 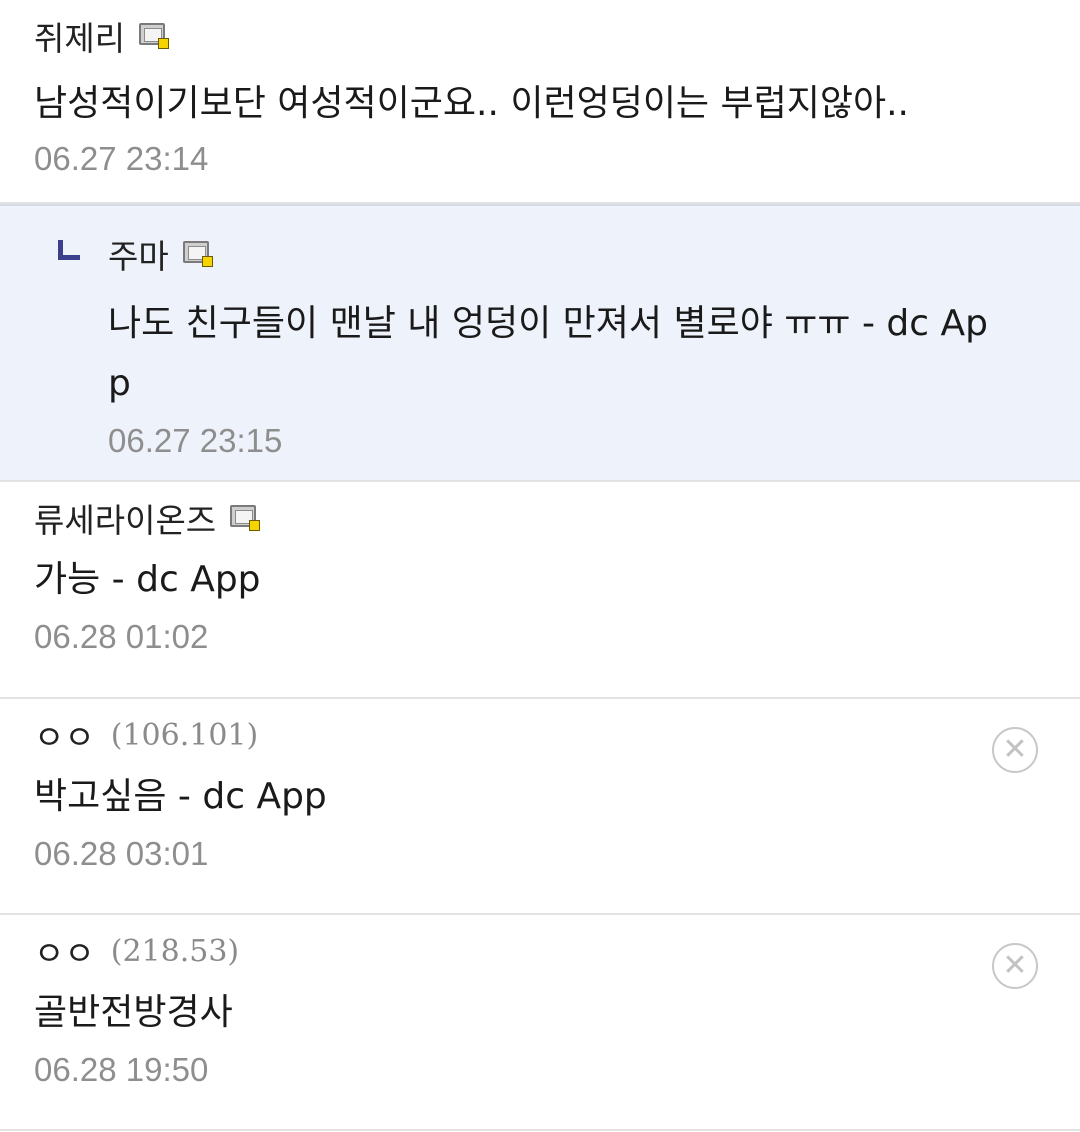 I want to click on ip-address: (106.101), so click(x=184, y=735).